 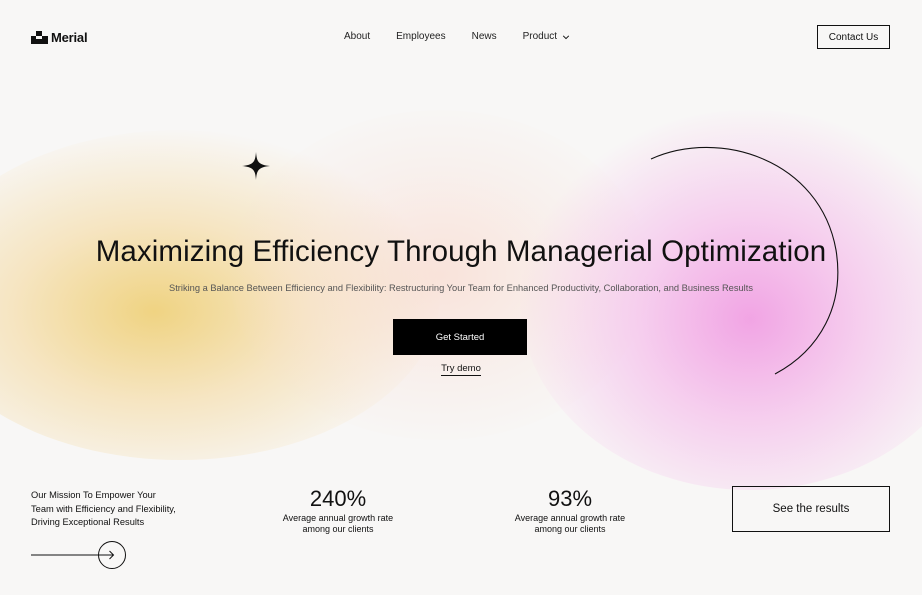 I want to click on mission-line: Our Mission To Empower Your, so click(x=93, y=495).